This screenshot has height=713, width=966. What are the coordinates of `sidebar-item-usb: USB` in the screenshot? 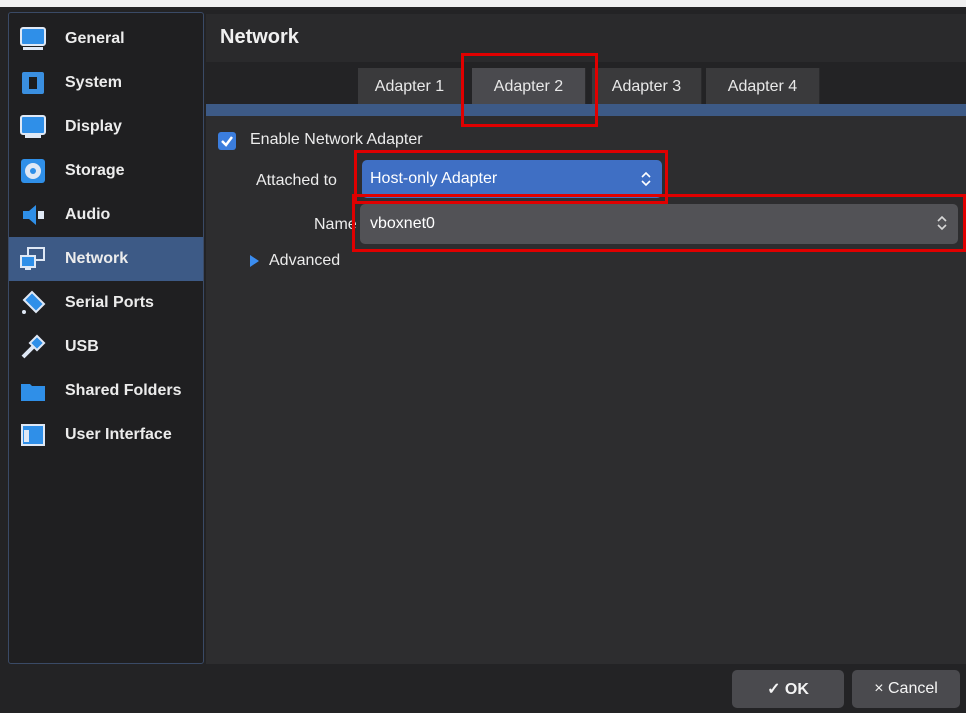 It's located at (106, 347).